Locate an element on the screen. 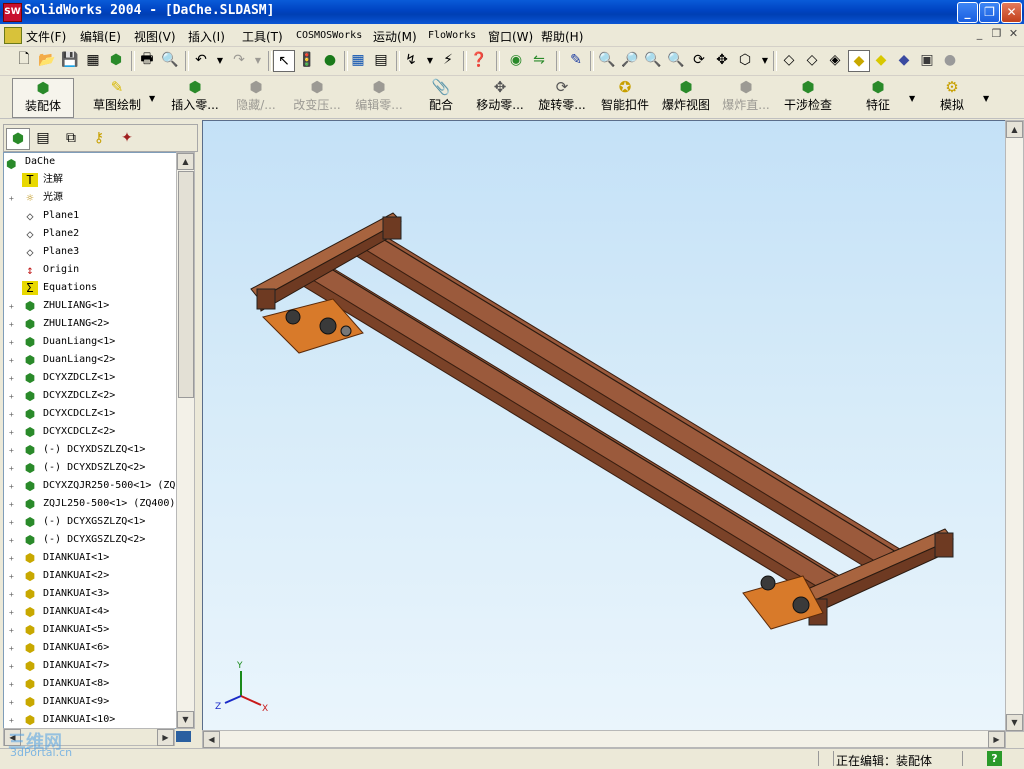 The width and height of the screenshot is (1024, 769). sketch-dropdown-icon: ▼ is located at coordinates (152, 98).